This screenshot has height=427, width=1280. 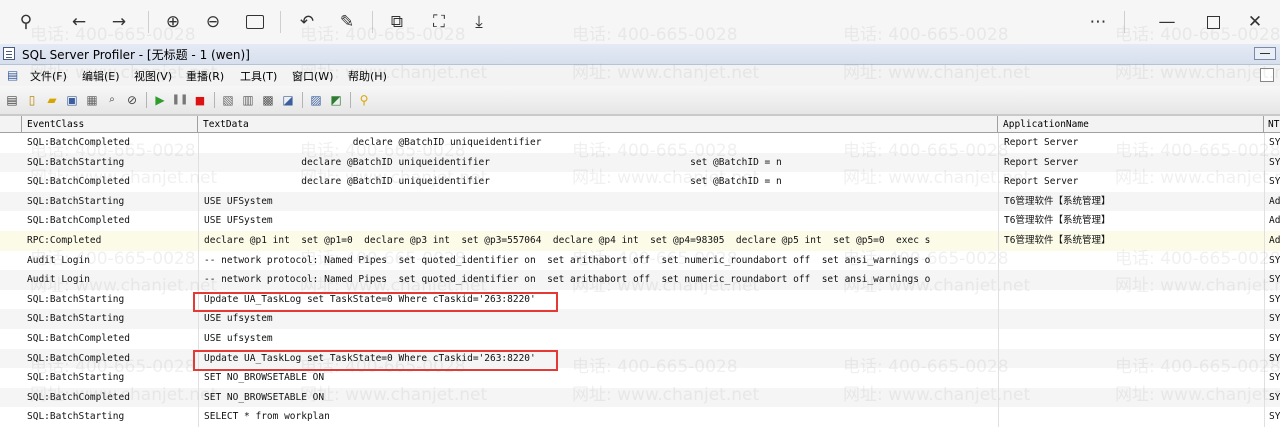 What do you see at coordinates (640, 100) in the screenshot?
I see `profiler-toolbar: ▤ ▯ ▰ ▣ ▦ ⌕ ⊘ ▶ ❚❚ ■ ▧ ▥ ▩ ◪ ▨ ◩ ⚲` at bounding box center [640, 100].